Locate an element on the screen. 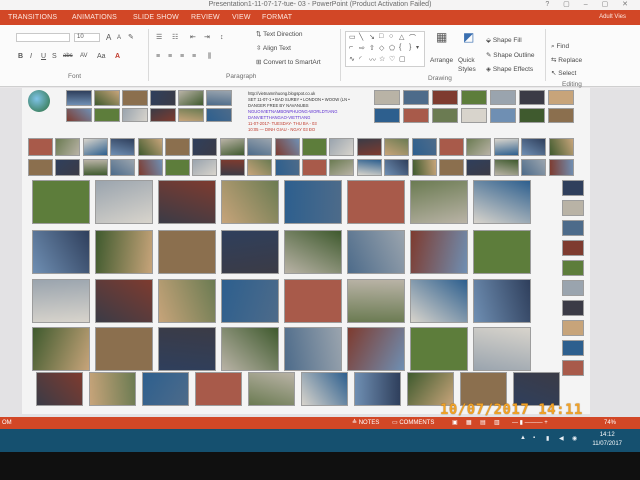 The height and width of the screenshot is (480, 640). italic-button: I is located at coordinates (31, 56).